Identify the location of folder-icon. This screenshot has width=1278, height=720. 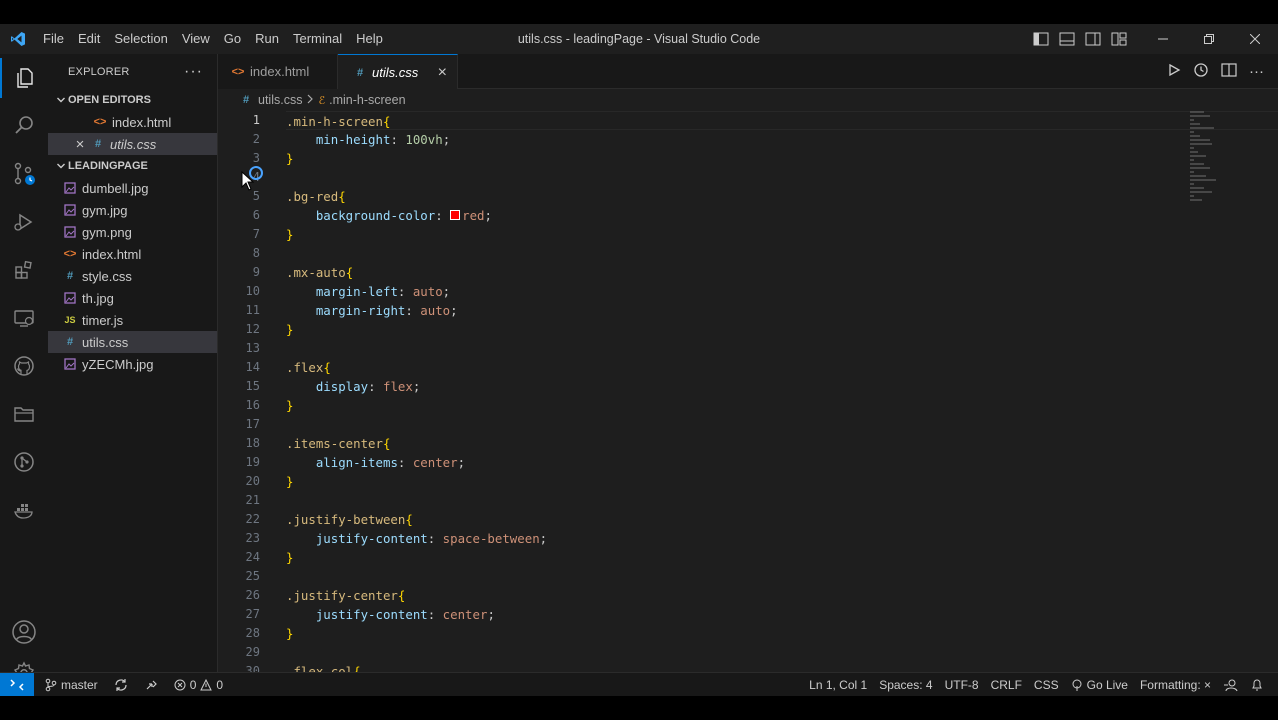
(24, 414).